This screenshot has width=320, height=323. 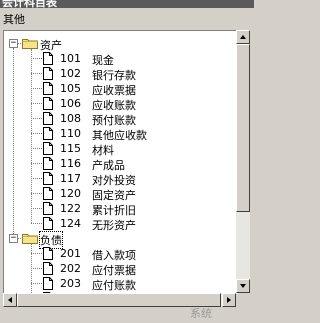 What do you see at coordinates (70, 253) in the screenshot?
I see `account-code: 201` at bounding box center [70, 253].